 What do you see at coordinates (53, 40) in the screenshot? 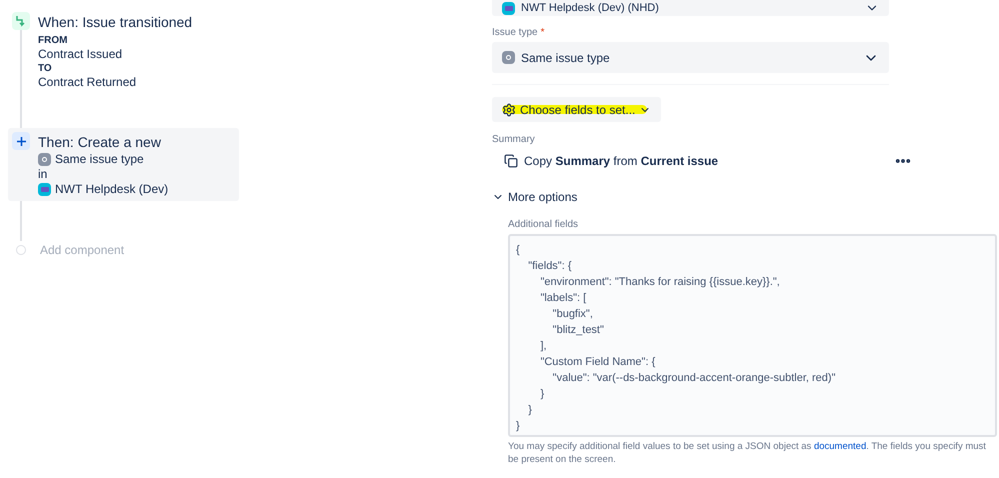
I see `from-label: FROM` at bounding box center [53, 40].